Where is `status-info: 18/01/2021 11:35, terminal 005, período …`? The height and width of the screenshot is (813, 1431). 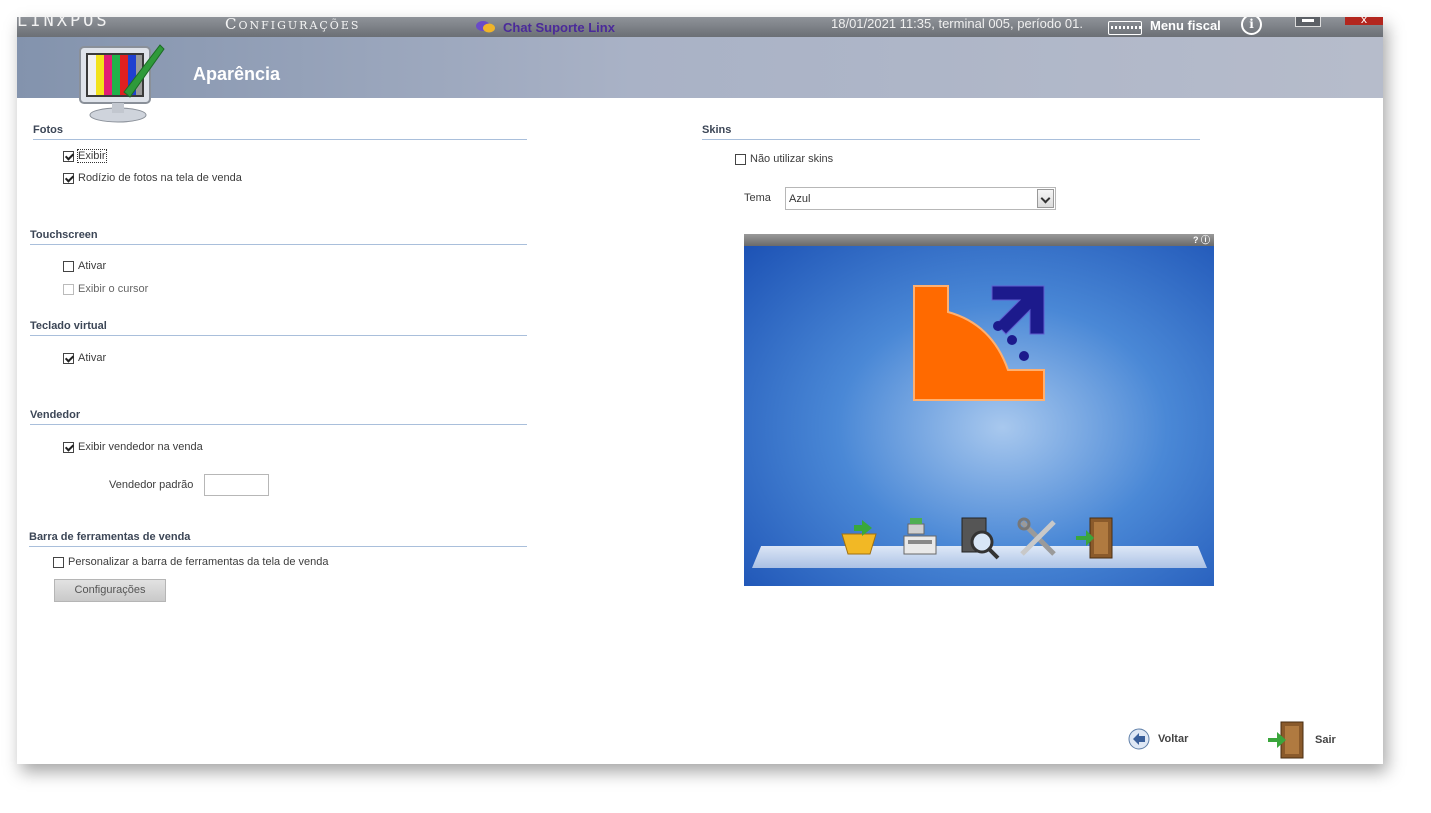 status-info: 18/01/2021 11:35, terminal 005, período … is located at coordinates (957, 24).